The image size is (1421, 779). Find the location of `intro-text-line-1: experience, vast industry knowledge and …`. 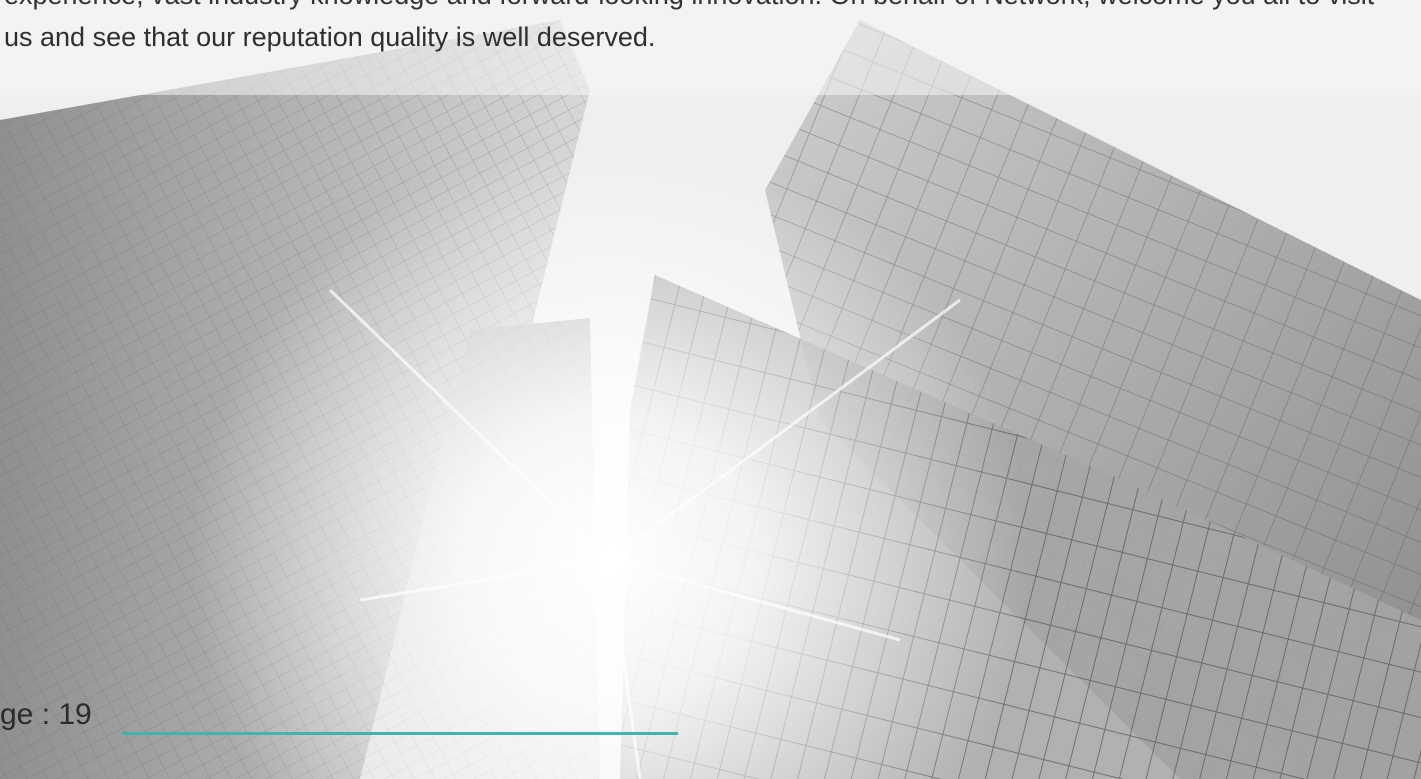

intro-text-line-1: experience, vast industry knowledge and … is located at coordinates (712, 5).